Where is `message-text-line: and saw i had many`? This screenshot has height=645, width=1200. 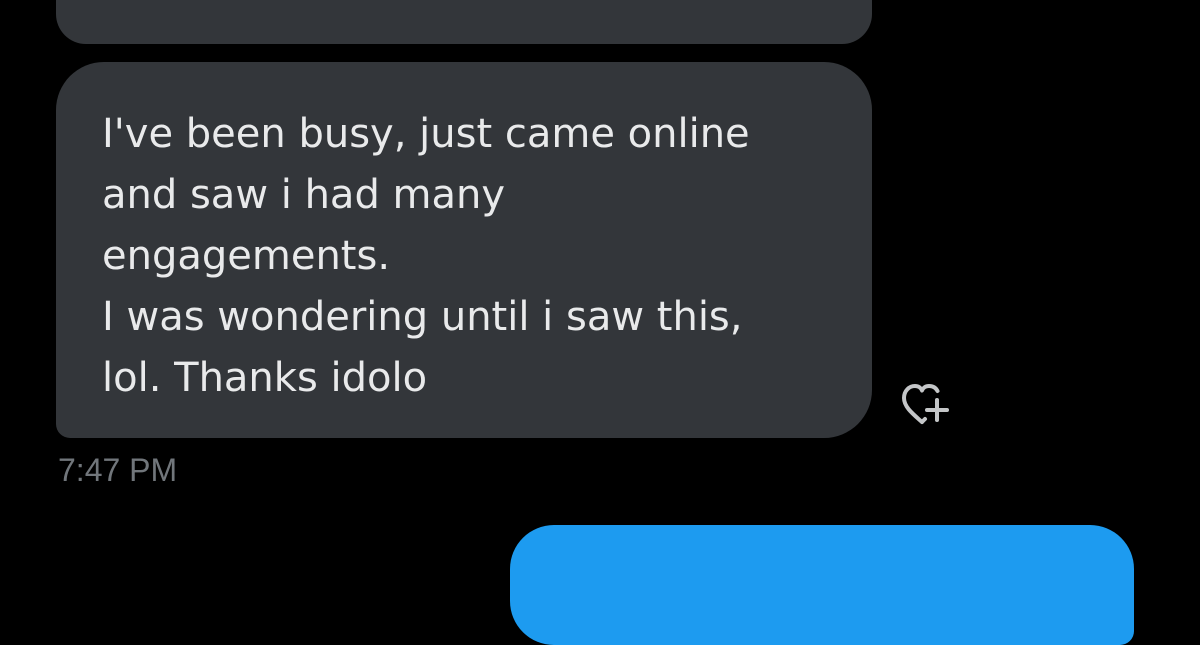
message-text-line: and saw i had many is located at coordinates (304, 195).